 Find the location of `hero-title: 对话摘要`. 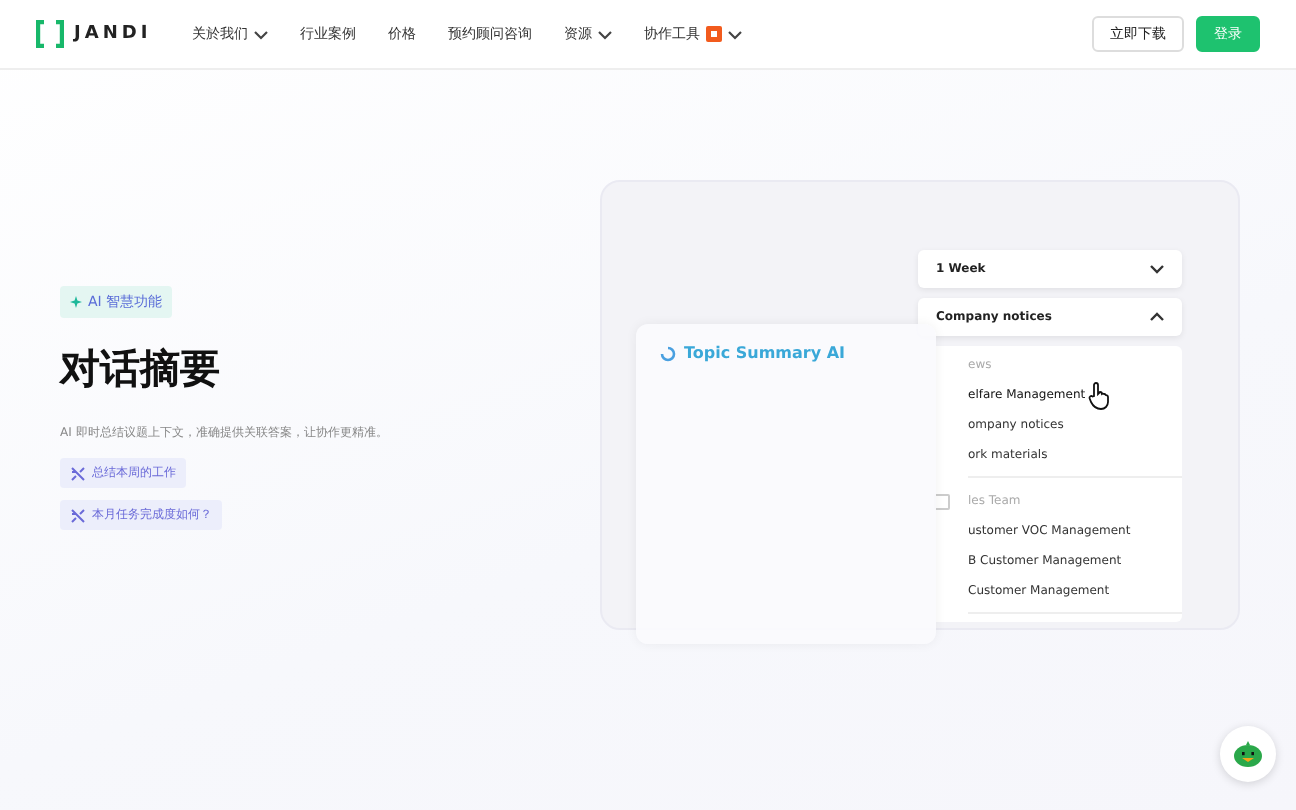

hero-title: 对话摘要 is located at coordinates (140, 369).